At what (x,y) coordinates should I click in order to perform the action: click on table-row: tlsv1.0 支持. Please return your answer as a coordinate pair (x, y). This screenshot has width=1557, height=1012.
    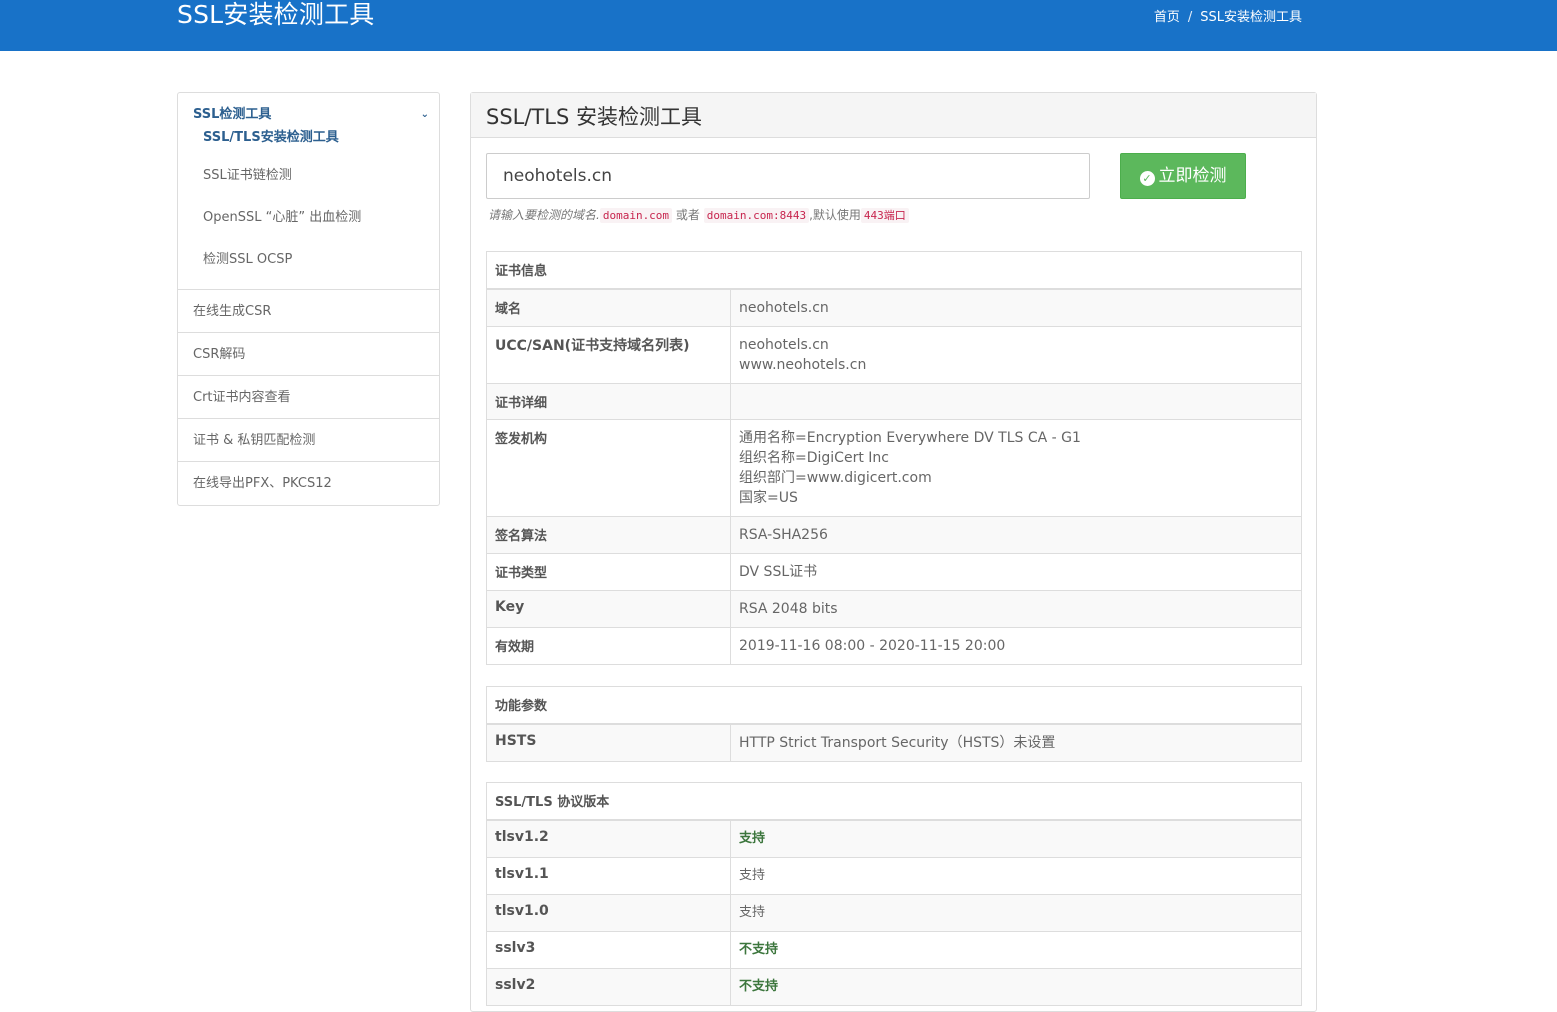
    Looking at the image, I should click on (894, 912).